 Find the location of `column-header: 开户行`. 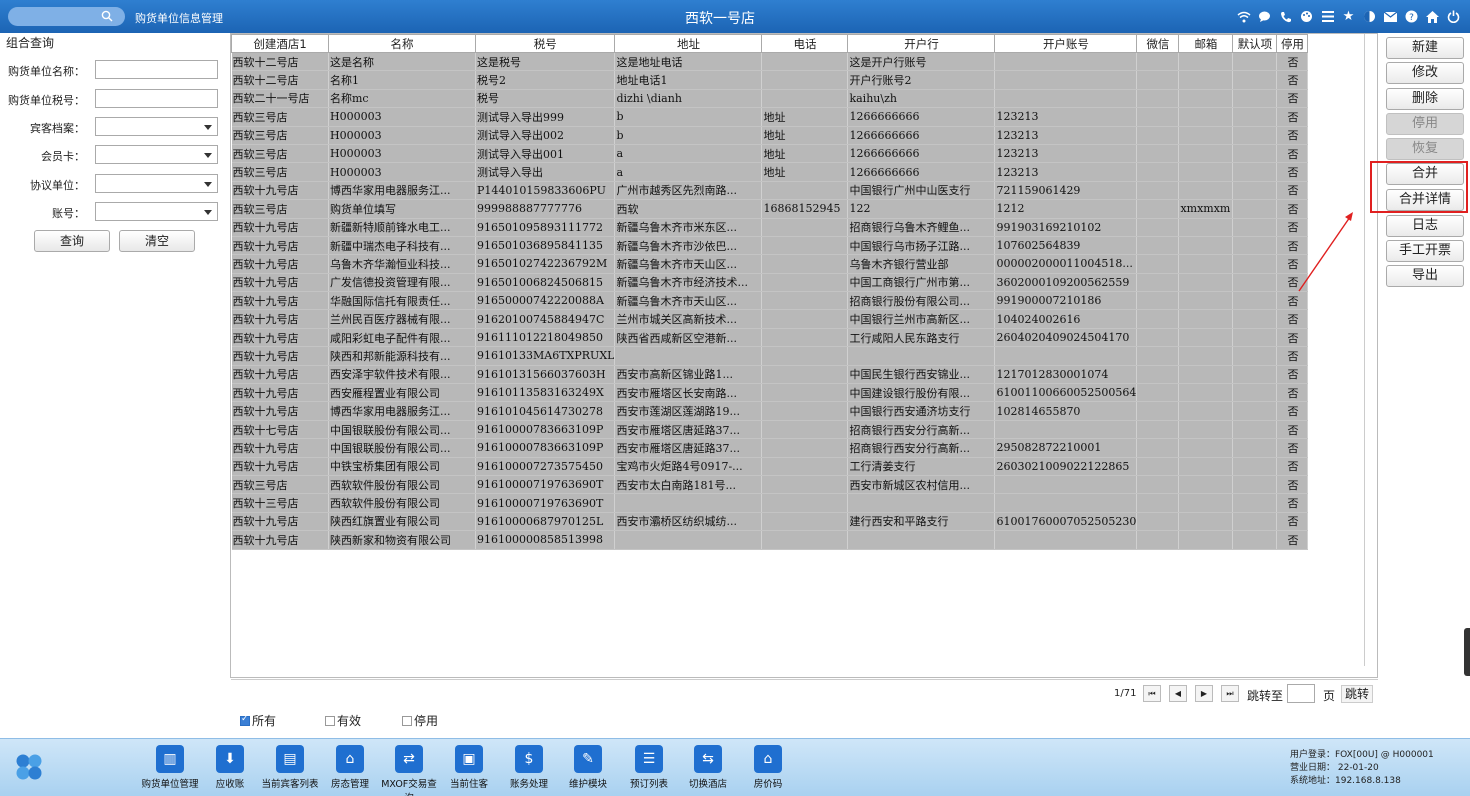

column-header: 开户行 is located at coordinates (921, 43).